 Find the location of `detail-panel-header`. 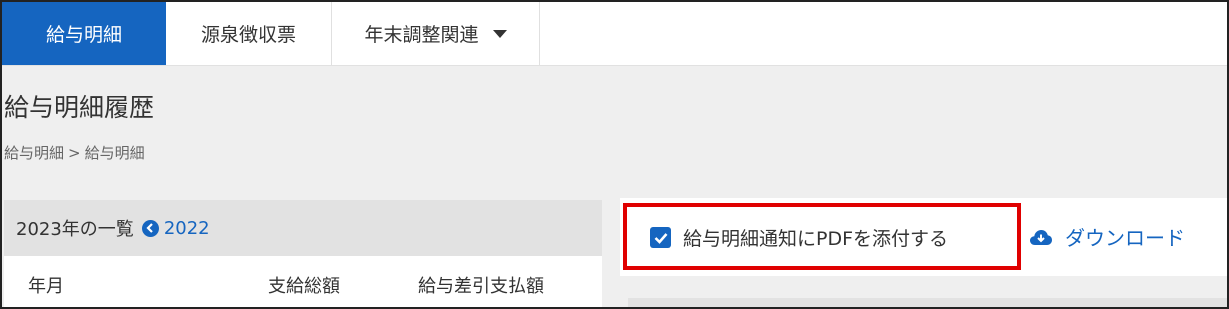

detail-panel-header is located at coordinates (927, 302).